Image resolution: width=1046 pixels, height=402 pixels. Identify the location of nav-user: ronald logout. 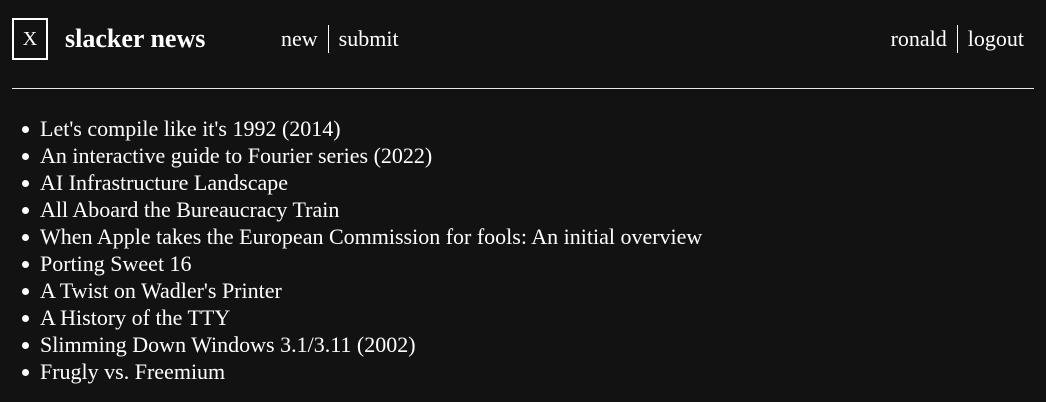
(957, 39).